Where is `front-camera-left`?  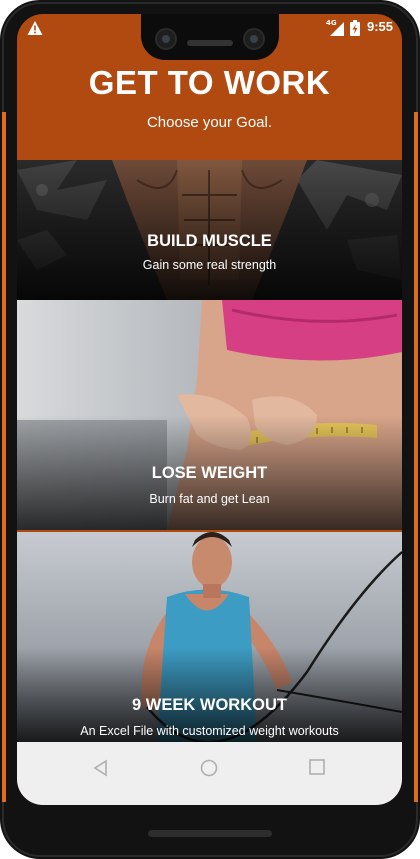 front-camera-left is located at coordinates (166, 39).